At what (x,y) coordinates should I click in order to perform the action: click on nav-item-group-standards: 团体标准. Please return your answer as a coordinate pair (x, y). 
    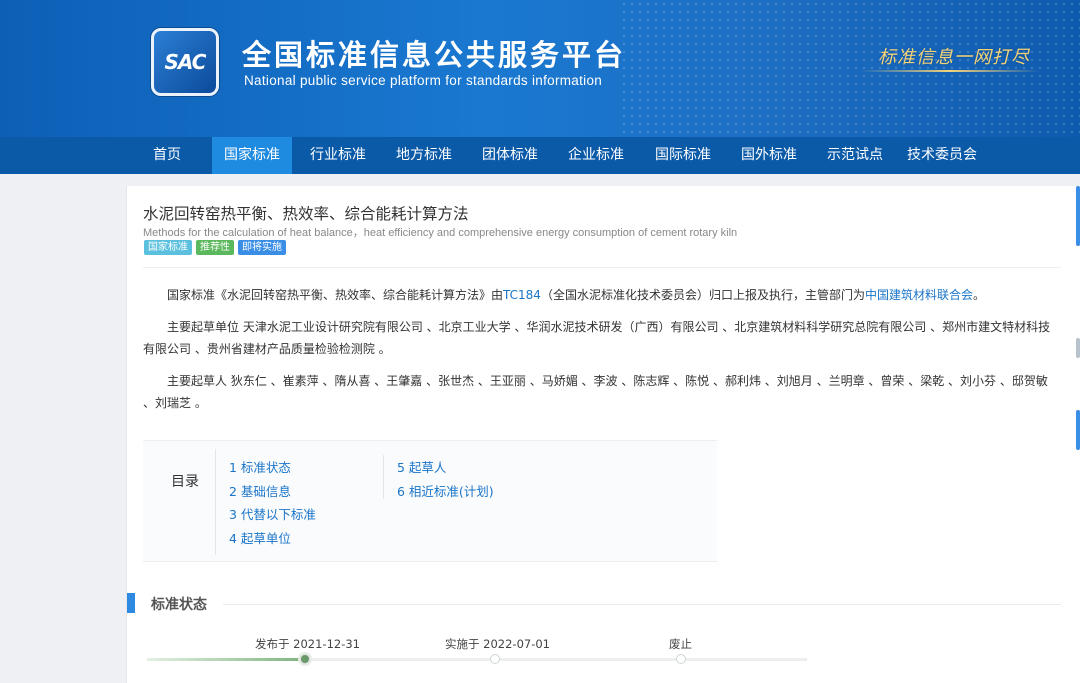
    Looking at the image, I should click on (510, 155).